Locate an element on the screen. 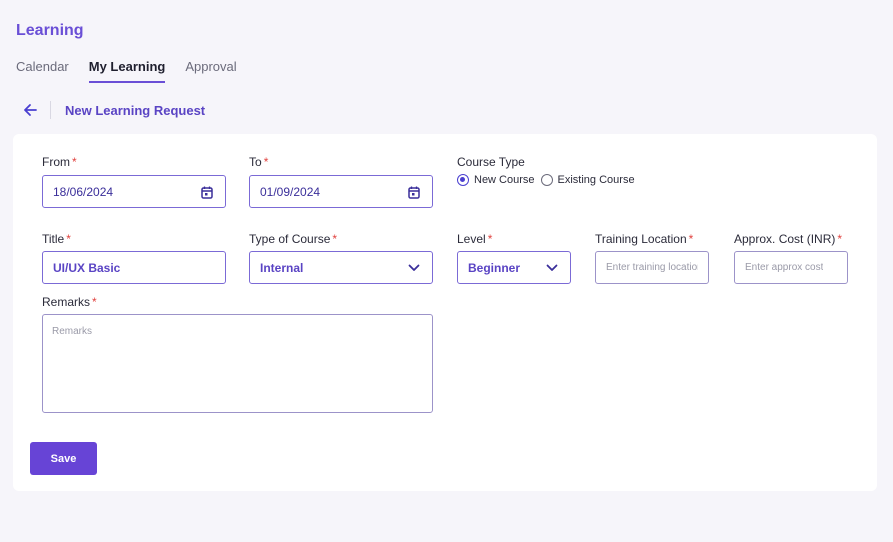 The width and height of the screenshot is (893, 542). tab-approval: Approval is located at coordinates (210, 71).